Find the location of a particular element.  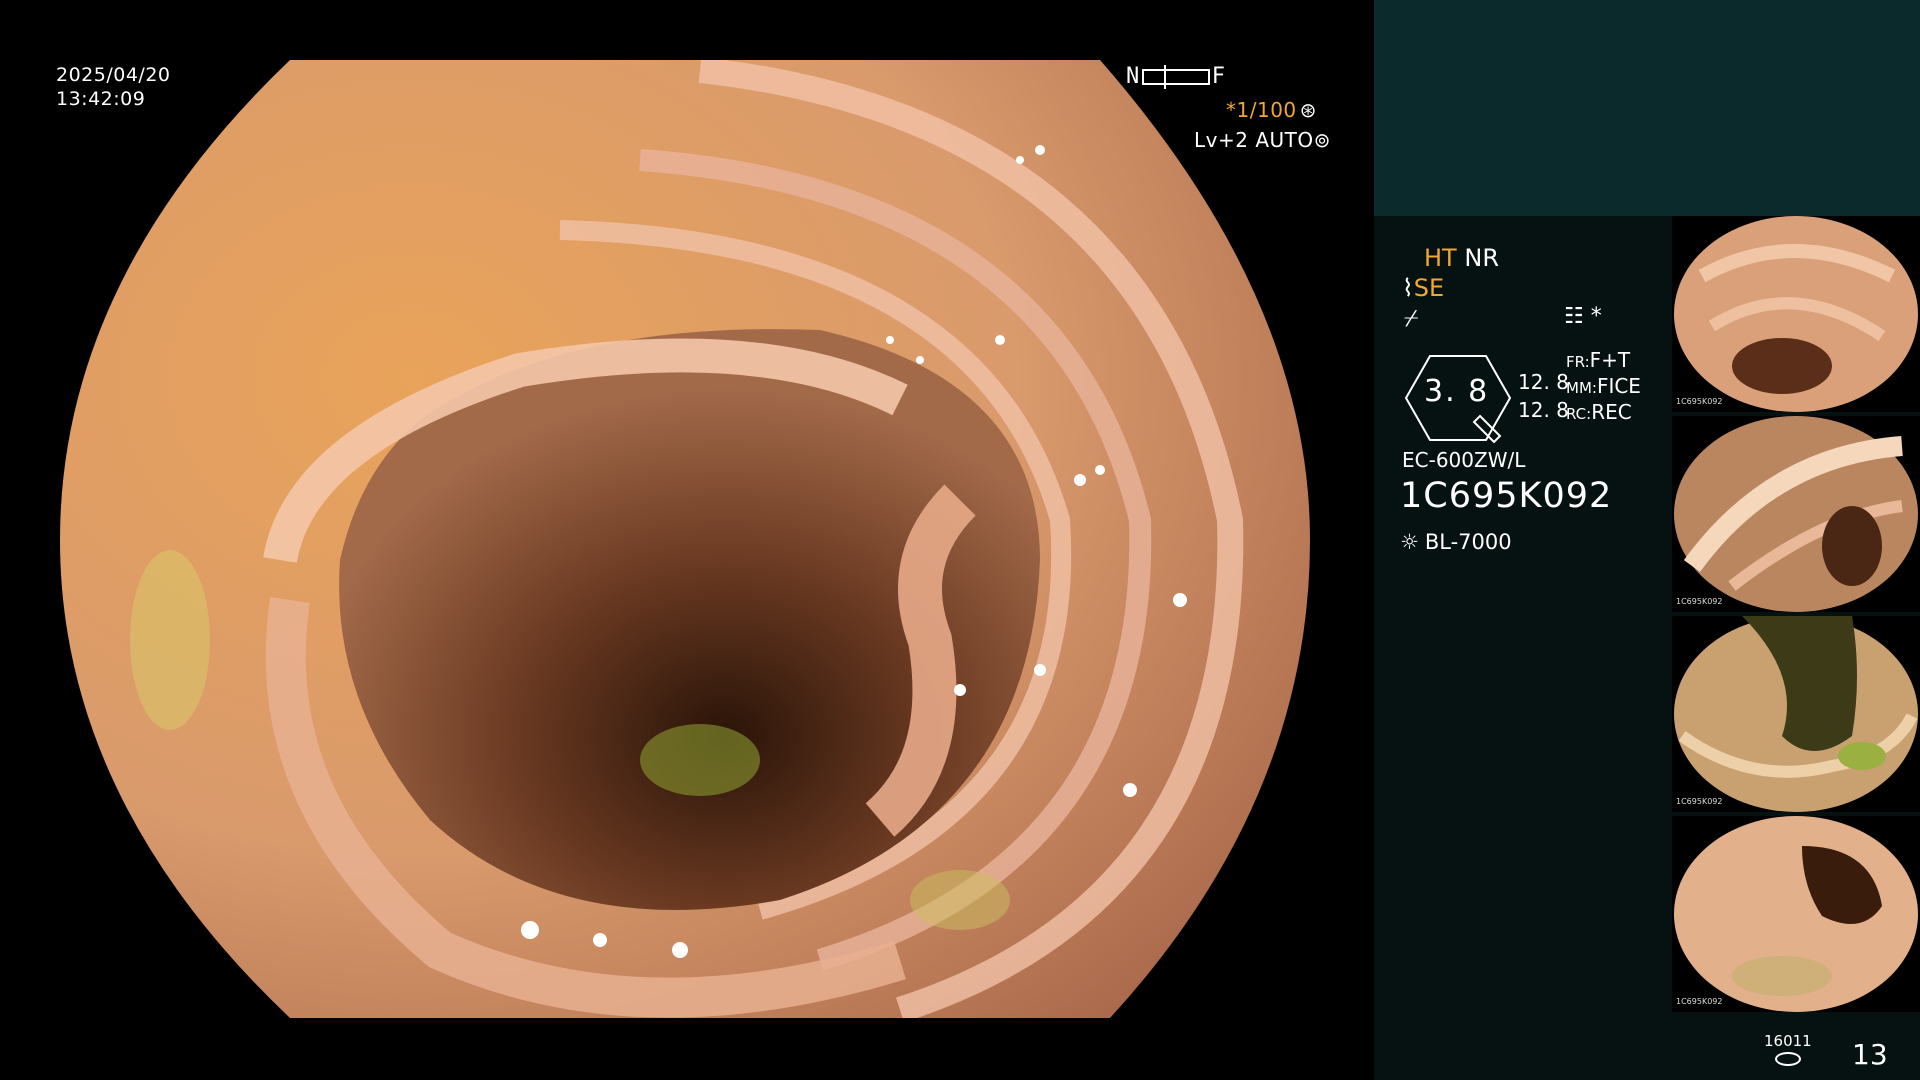

thumbnail-2: 1C695K092 is located at coordinates (1796, 514).